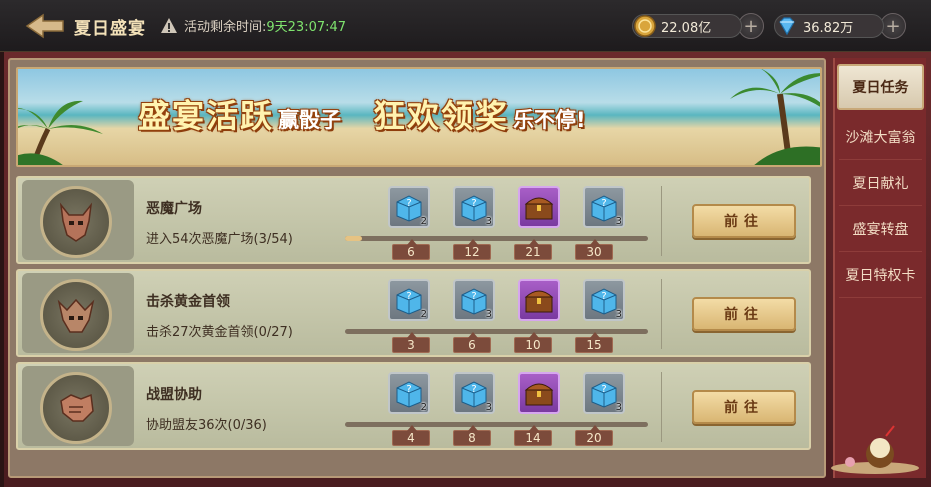 The width and height of the screenshot is (931, 487). I want to click on palm-tree-right-icon, so click(775, 117).